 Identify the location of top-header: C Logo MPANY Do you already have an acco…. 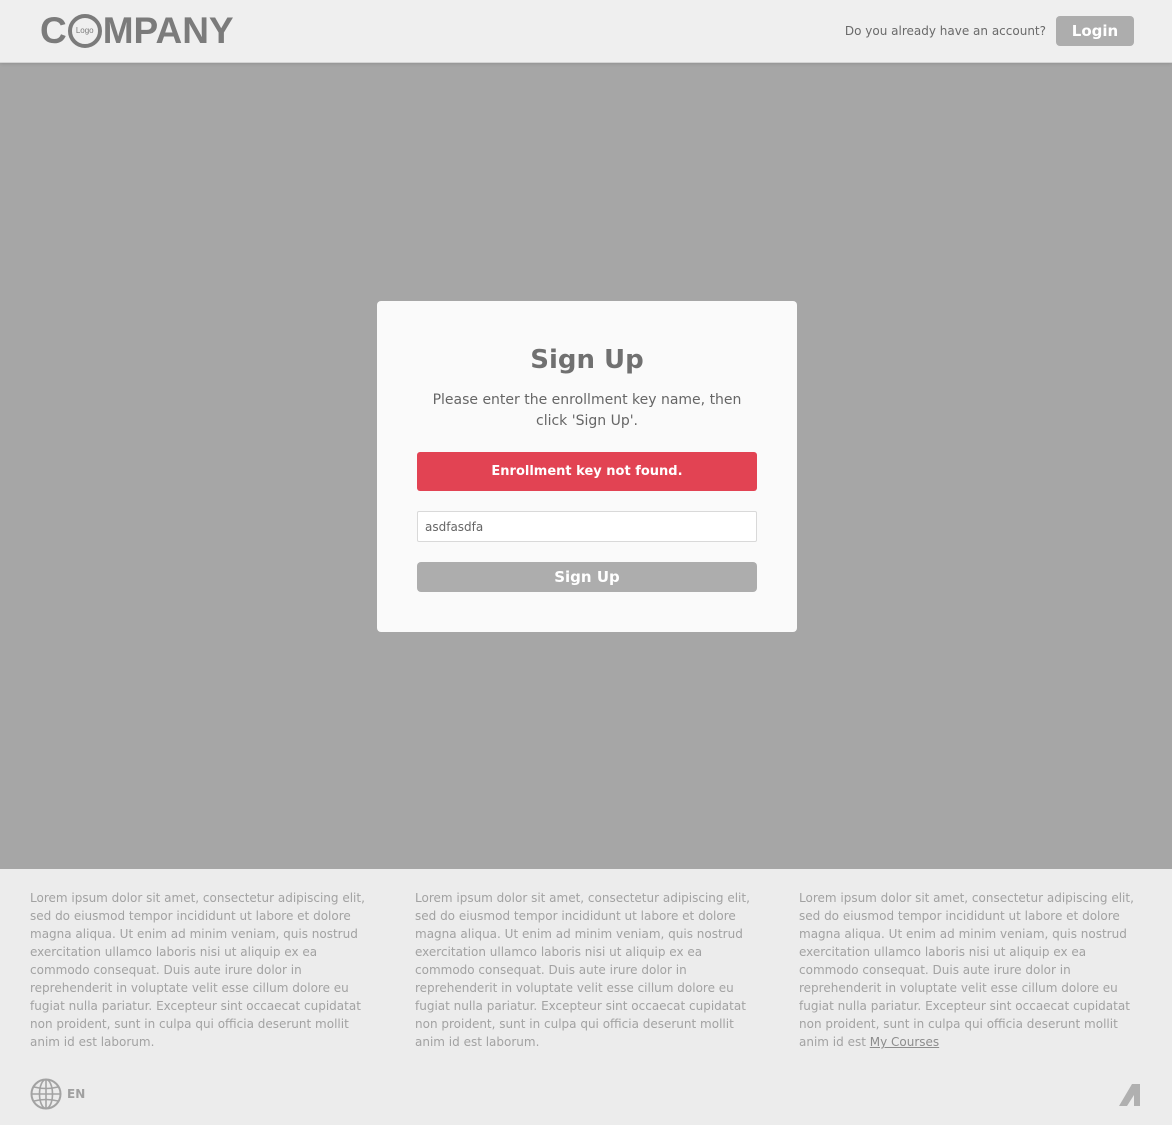
(586, 31).